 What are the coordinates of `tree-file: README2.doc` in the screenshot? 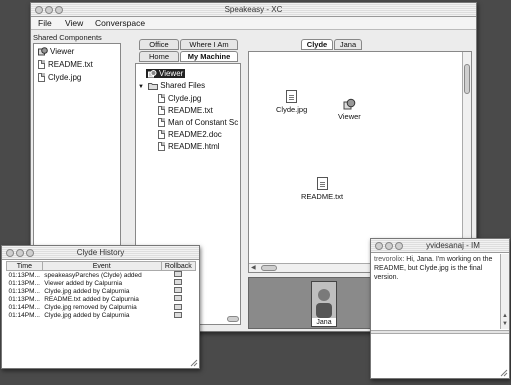 It's located at (190, 135).